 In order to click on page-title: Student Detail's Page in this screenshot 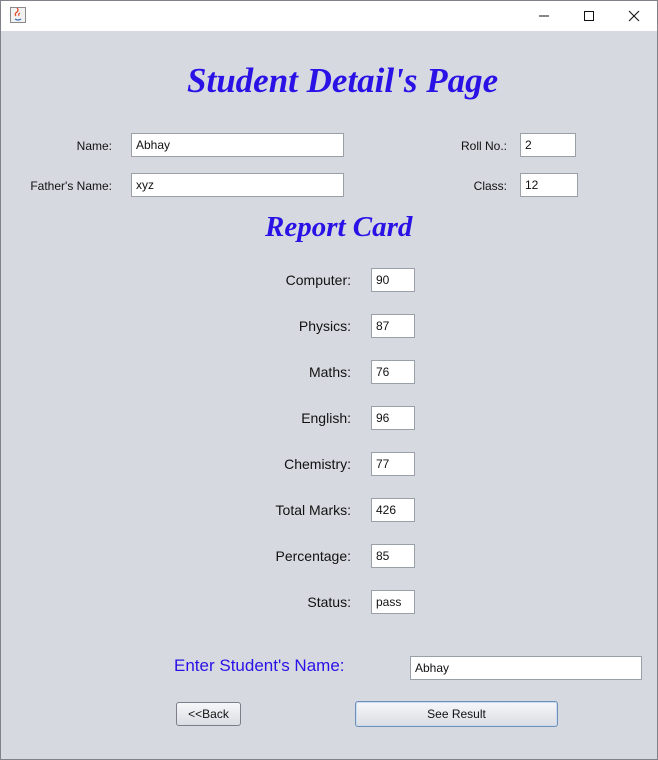, I will do `click(343, 80)`.